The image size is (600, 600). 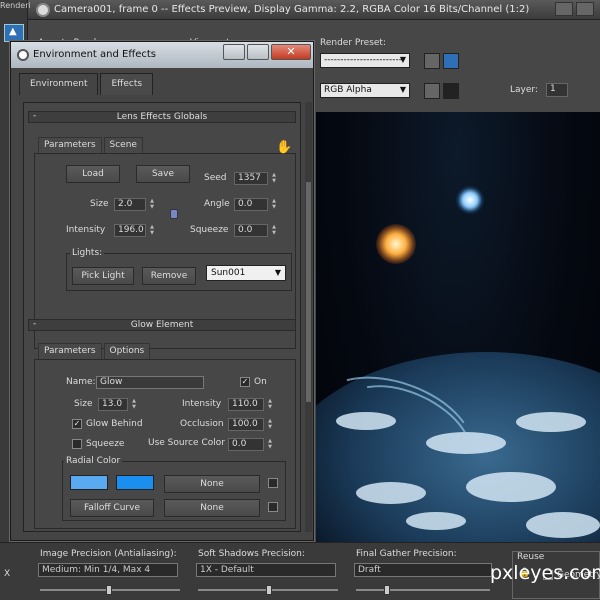 What do you see at coordinates (127, 84) in the screenshot?
I see `tab-effects: Effects` at bounding box center [127, 84].